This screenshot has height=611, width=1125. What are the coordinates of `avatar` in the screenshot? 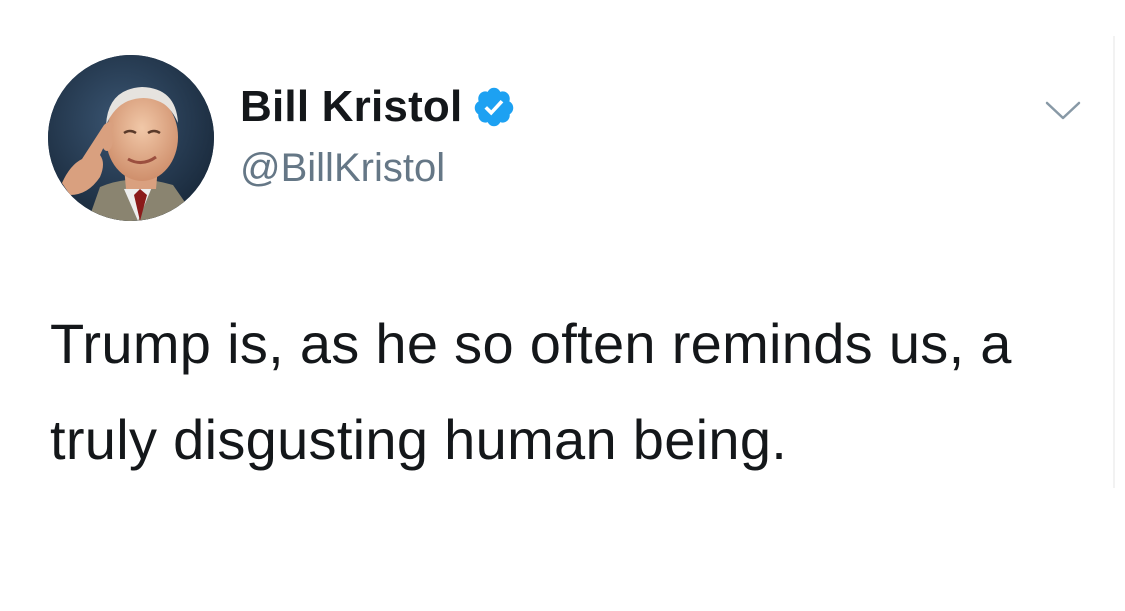 It's located at (131, 138).